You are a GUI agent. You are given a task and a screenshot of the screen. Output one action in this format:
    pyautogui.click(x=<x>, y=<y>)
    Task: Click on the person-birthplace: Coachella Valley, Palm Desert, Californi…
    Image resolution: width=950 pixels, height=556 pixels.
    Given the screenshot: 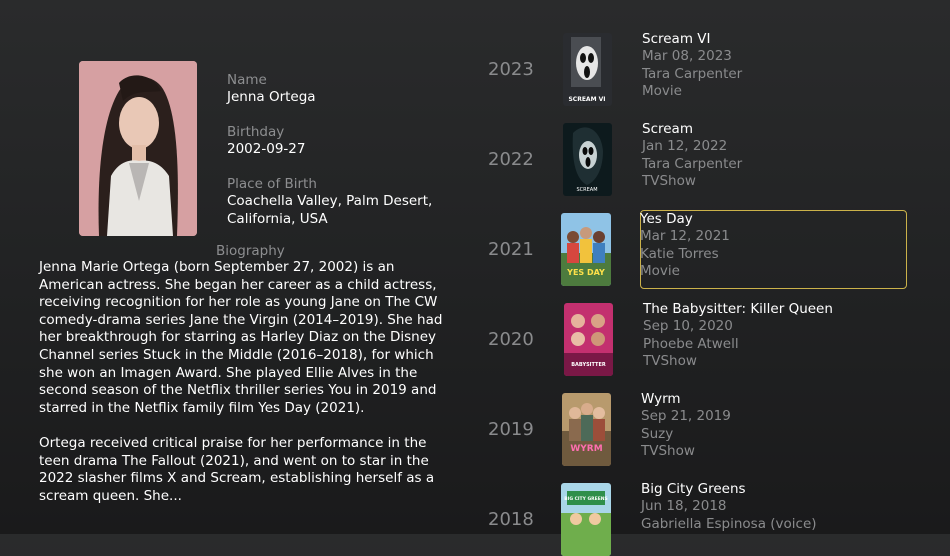 What is the action you would take?
    pyautogui.click(x=330, y=210)
    